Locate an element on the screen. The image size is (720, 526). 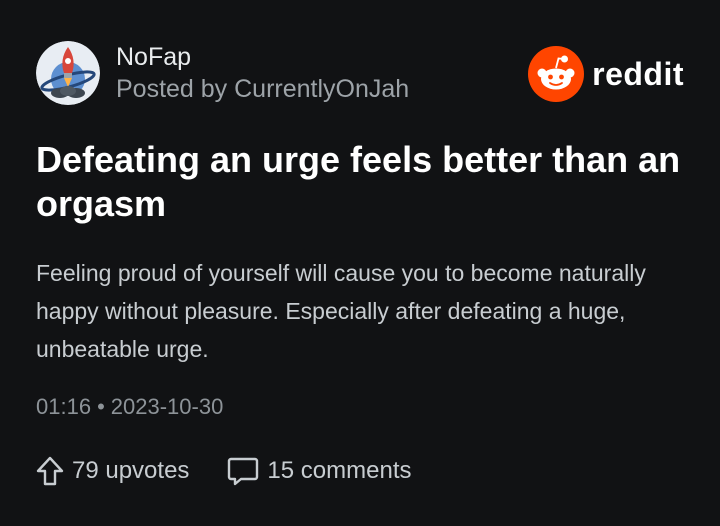
comments-button: 15 comments is located at coordinates (319, 471).